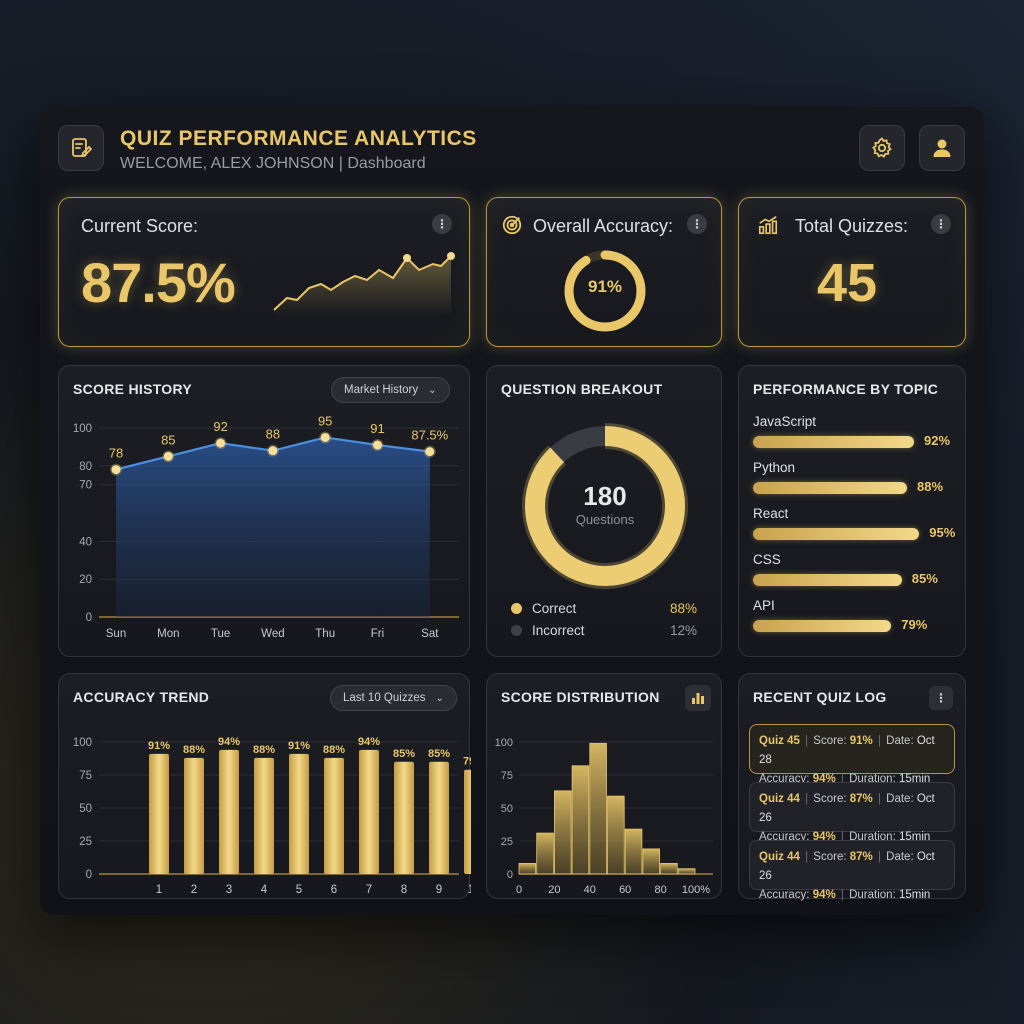 The image size is (1024, 1024). What do you see at coordinates (386, 163) in the screenshot?
I see `breadcrumb-dashboard: Dashboard` at bounding box center [386, 163].